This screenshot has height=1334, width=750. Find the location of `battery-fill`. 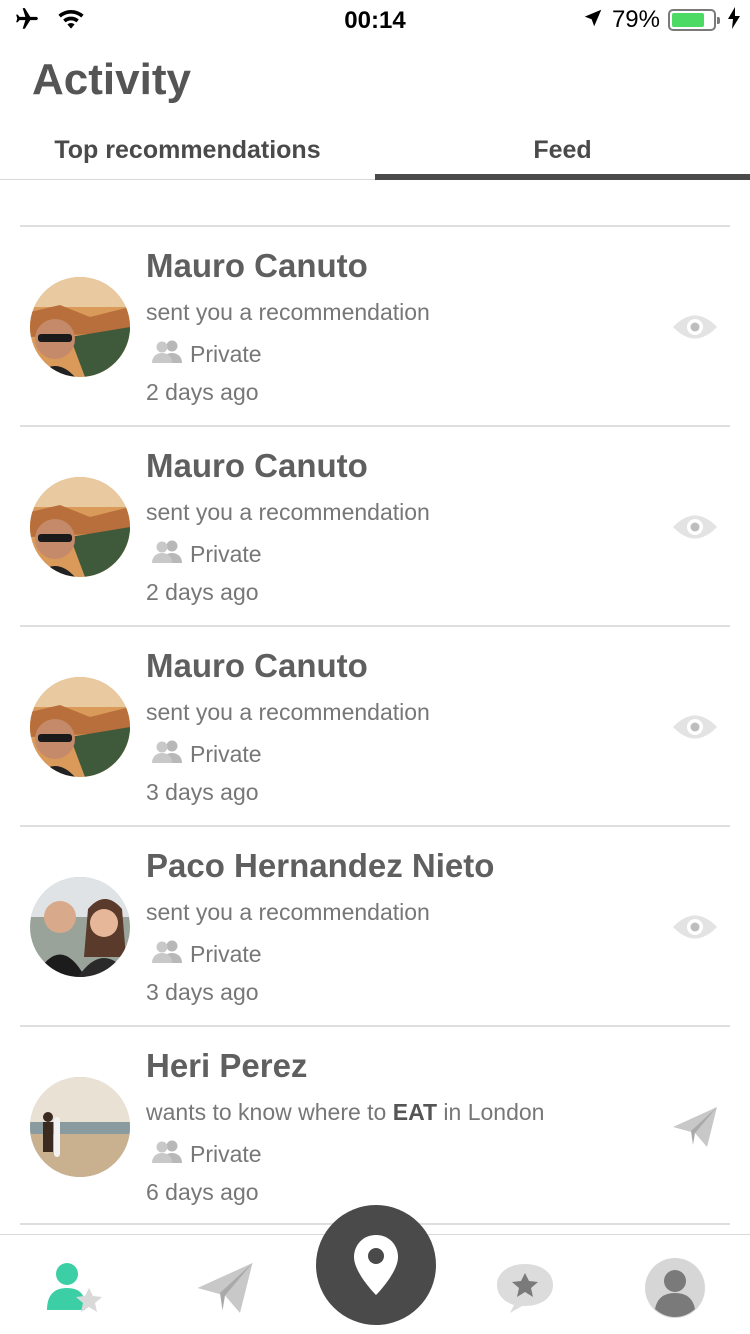

battery-fill is located at coordinates (688, 20).